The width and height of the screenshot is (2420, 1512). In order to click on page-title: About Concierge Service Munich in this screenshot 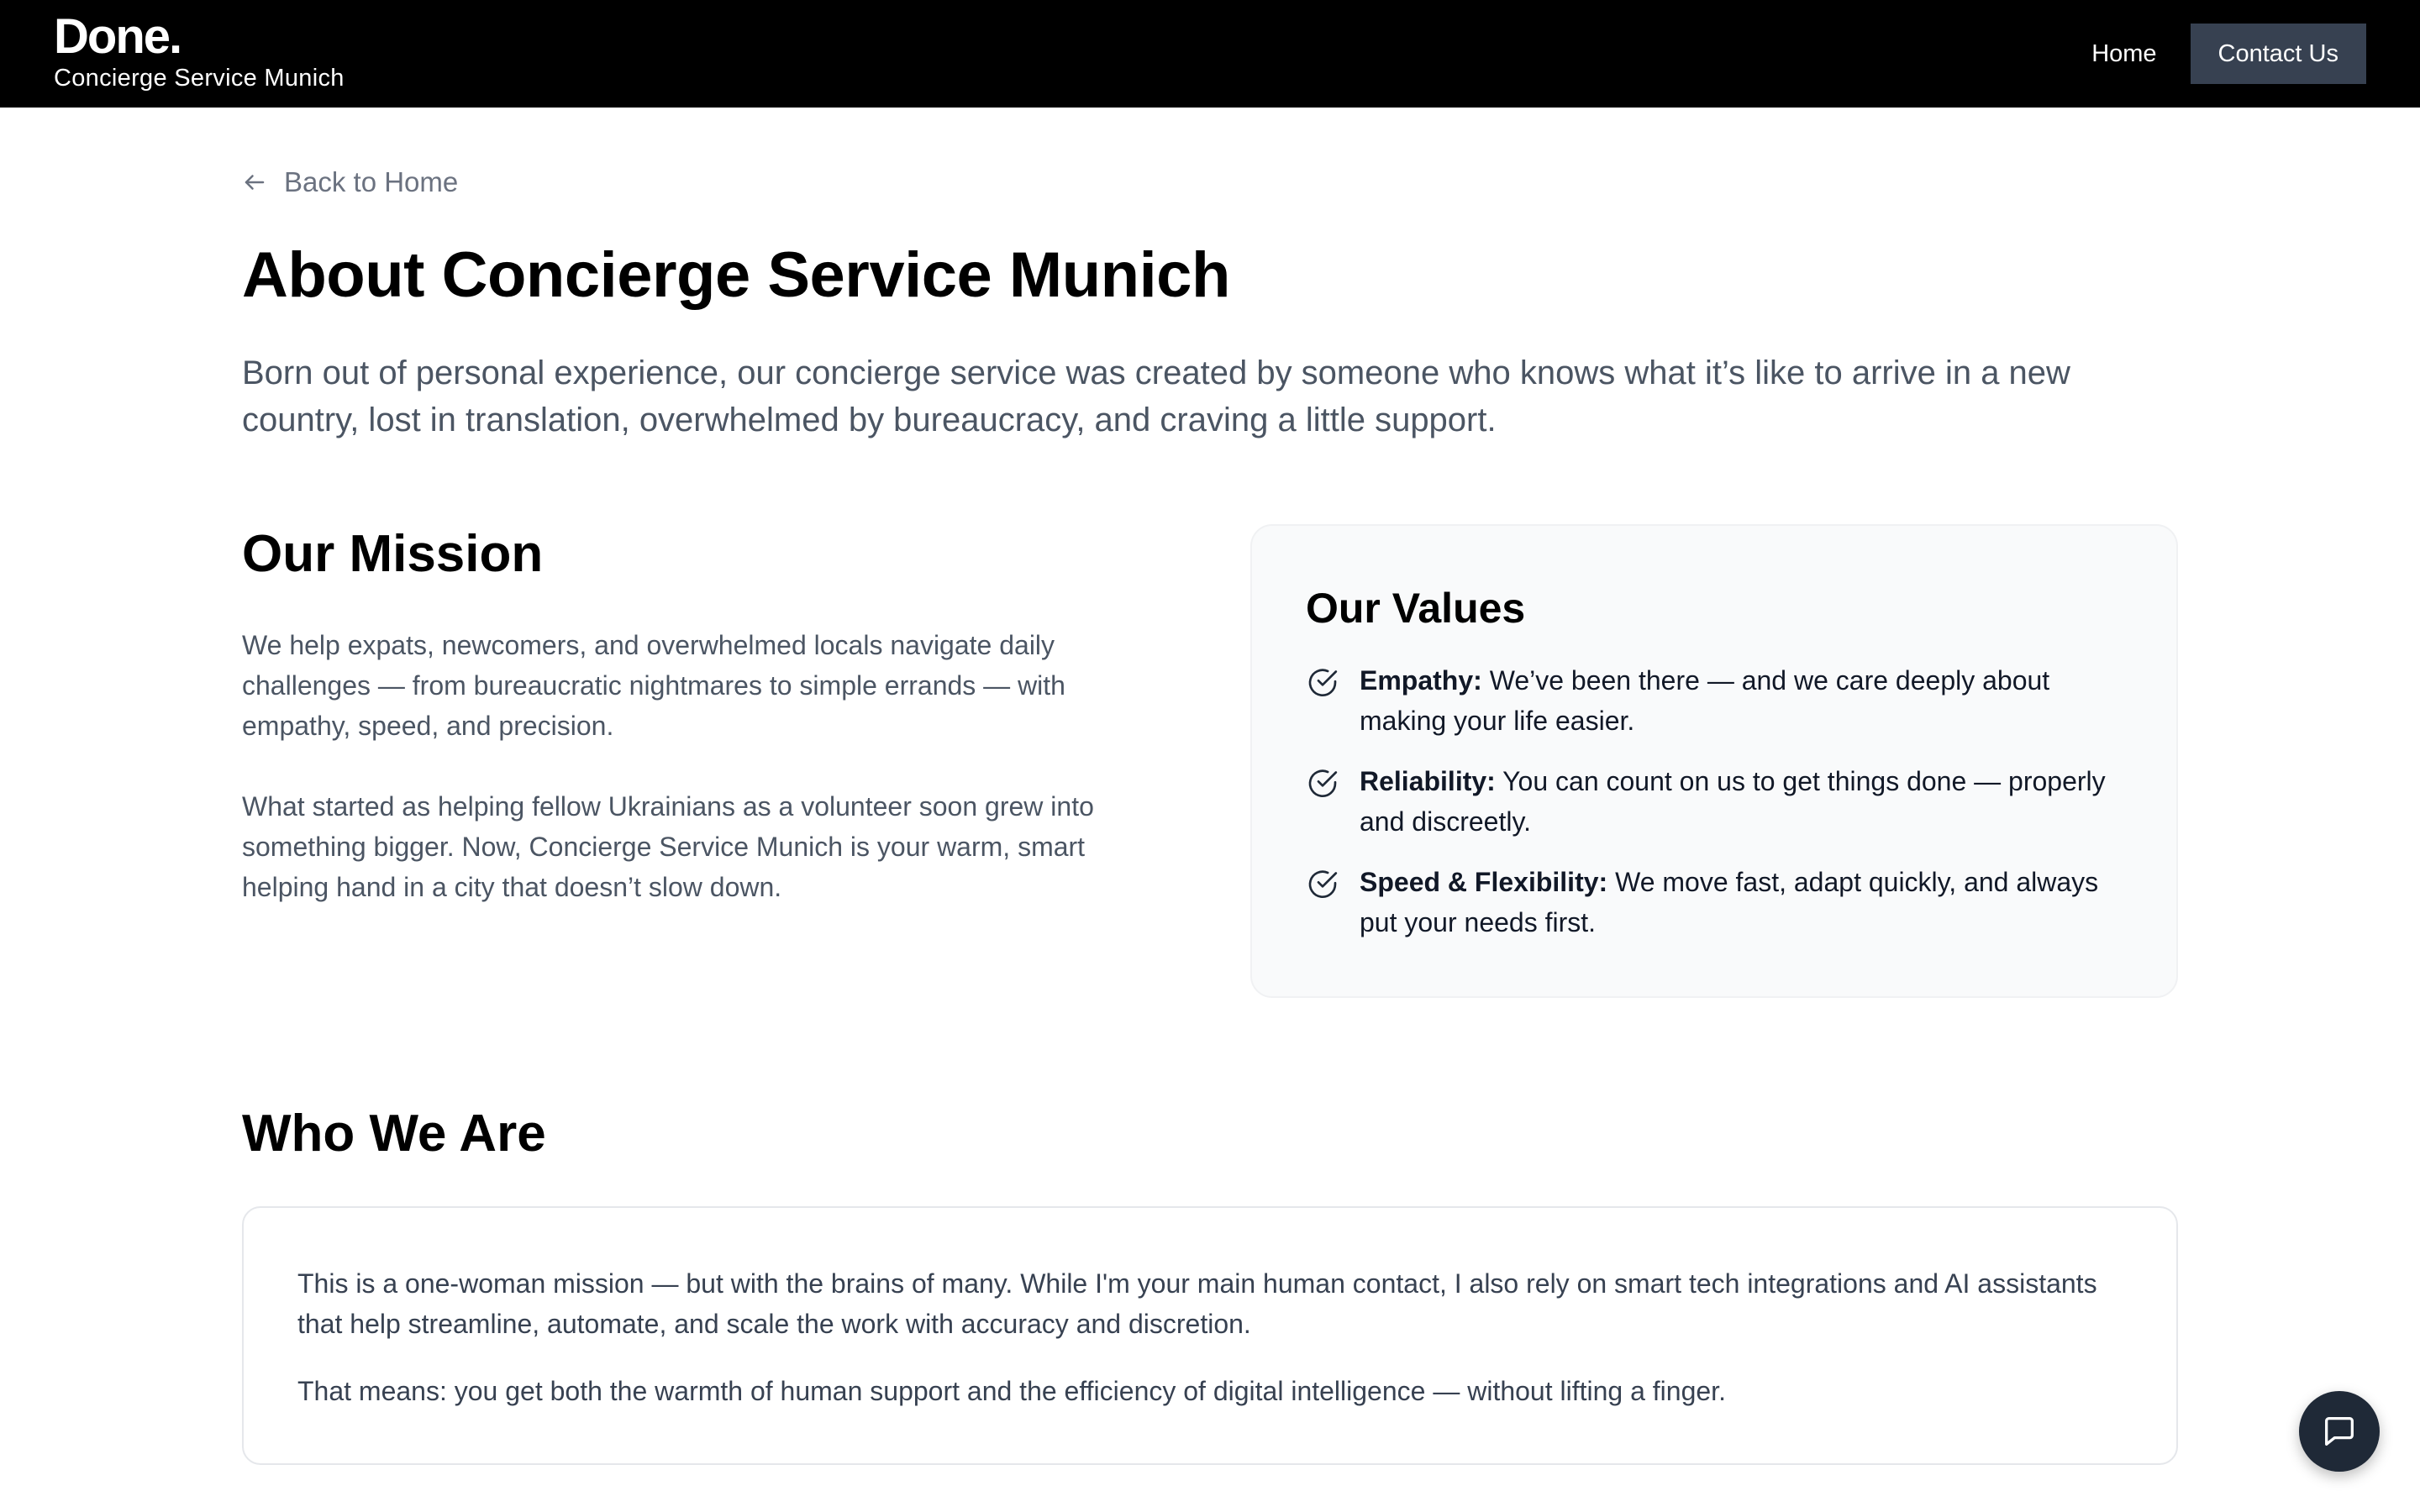, I will do `click(736, 275)`.